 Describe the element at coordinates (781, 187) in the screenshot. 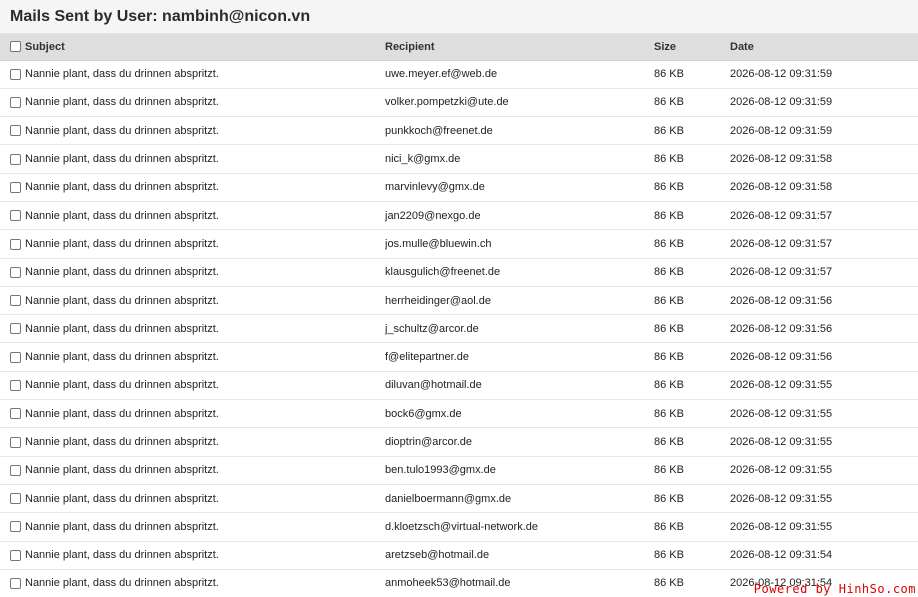

I see `row-date: 2026-08-12 09:31:58` at that location.